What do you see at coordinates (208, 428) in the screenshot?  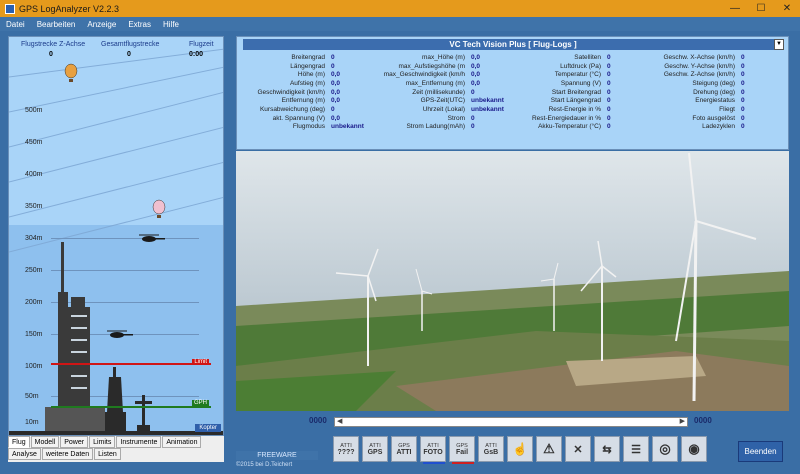 I see `kopter-badge: Kopter` at bounding box center [208, 428].